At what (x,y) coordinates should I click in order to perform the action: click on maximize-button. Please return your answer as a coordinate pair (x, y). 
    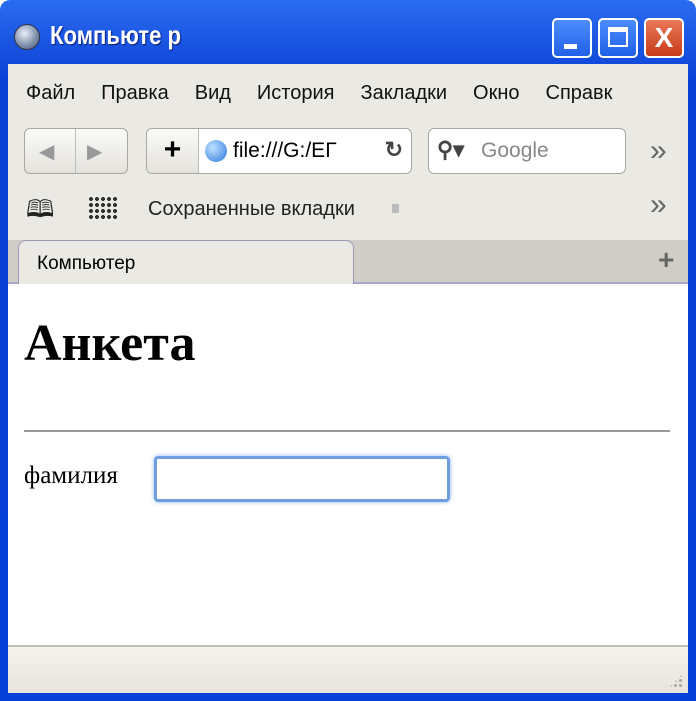
    Looking at the image, I should click on (618, 38).